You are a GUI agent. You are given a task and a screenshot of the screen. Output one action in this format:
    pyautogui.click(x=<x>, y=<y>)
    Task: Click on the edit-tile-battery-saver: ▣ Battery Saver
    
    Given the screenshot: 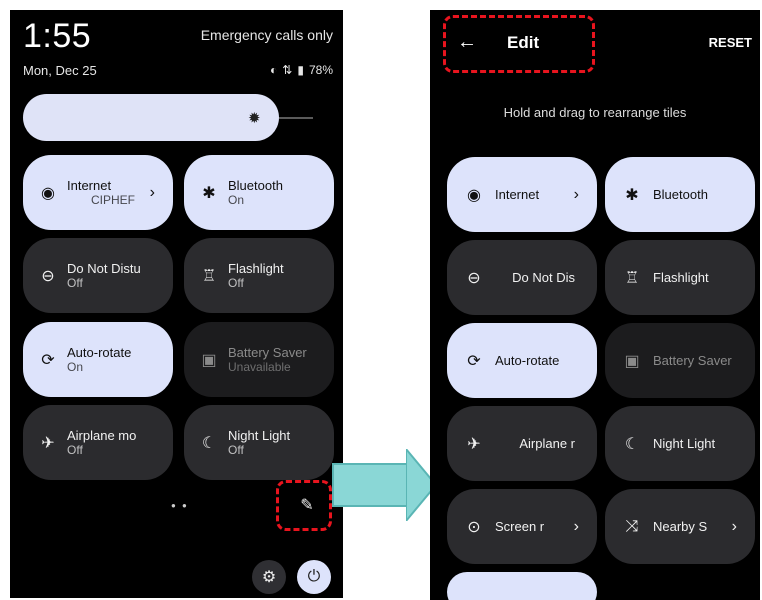 What is the action you would take?
    pyautogui.click(x=680, y=360)
    